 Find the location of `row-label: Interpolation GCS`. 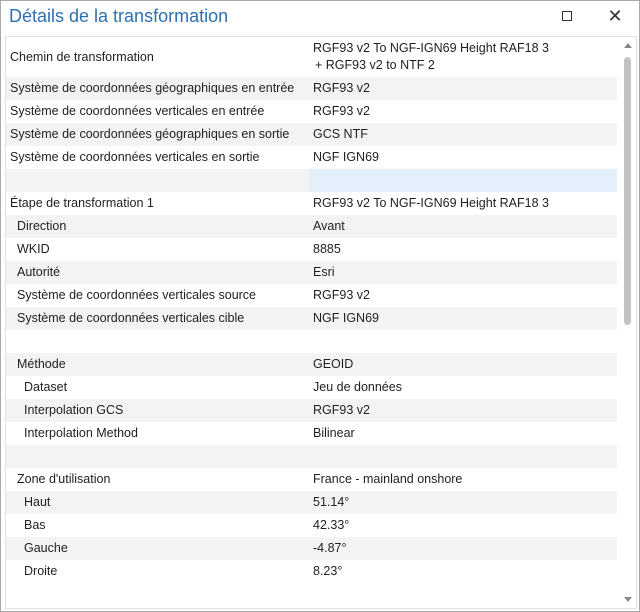

row-label: Interpolation GCS is located at coordinates (74, 410).